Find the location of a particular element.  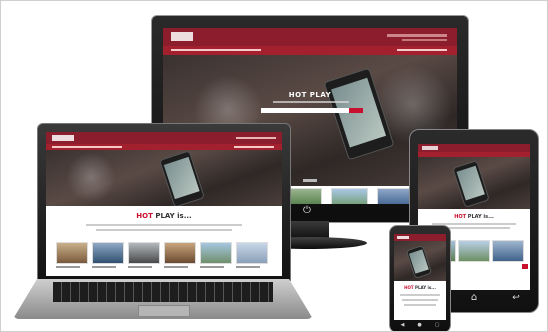

home-icon: ⌂ is located at coordinates (474, 298).